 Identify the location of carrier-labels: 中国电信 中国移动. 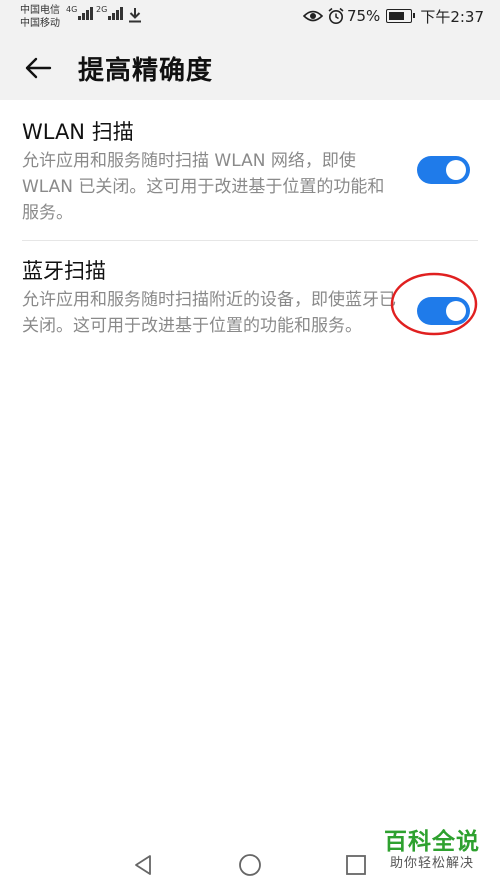
(40, 17).